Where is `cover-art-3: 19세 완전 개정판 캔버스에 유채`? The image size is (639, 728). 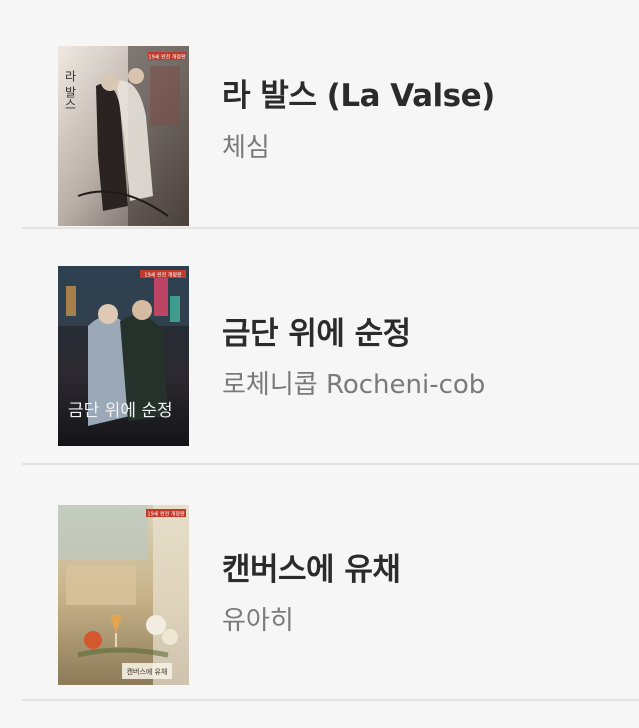
cover-art-3: 19세 완전 개정판 캔버스에 유채 is located at coordinates (123, 595).